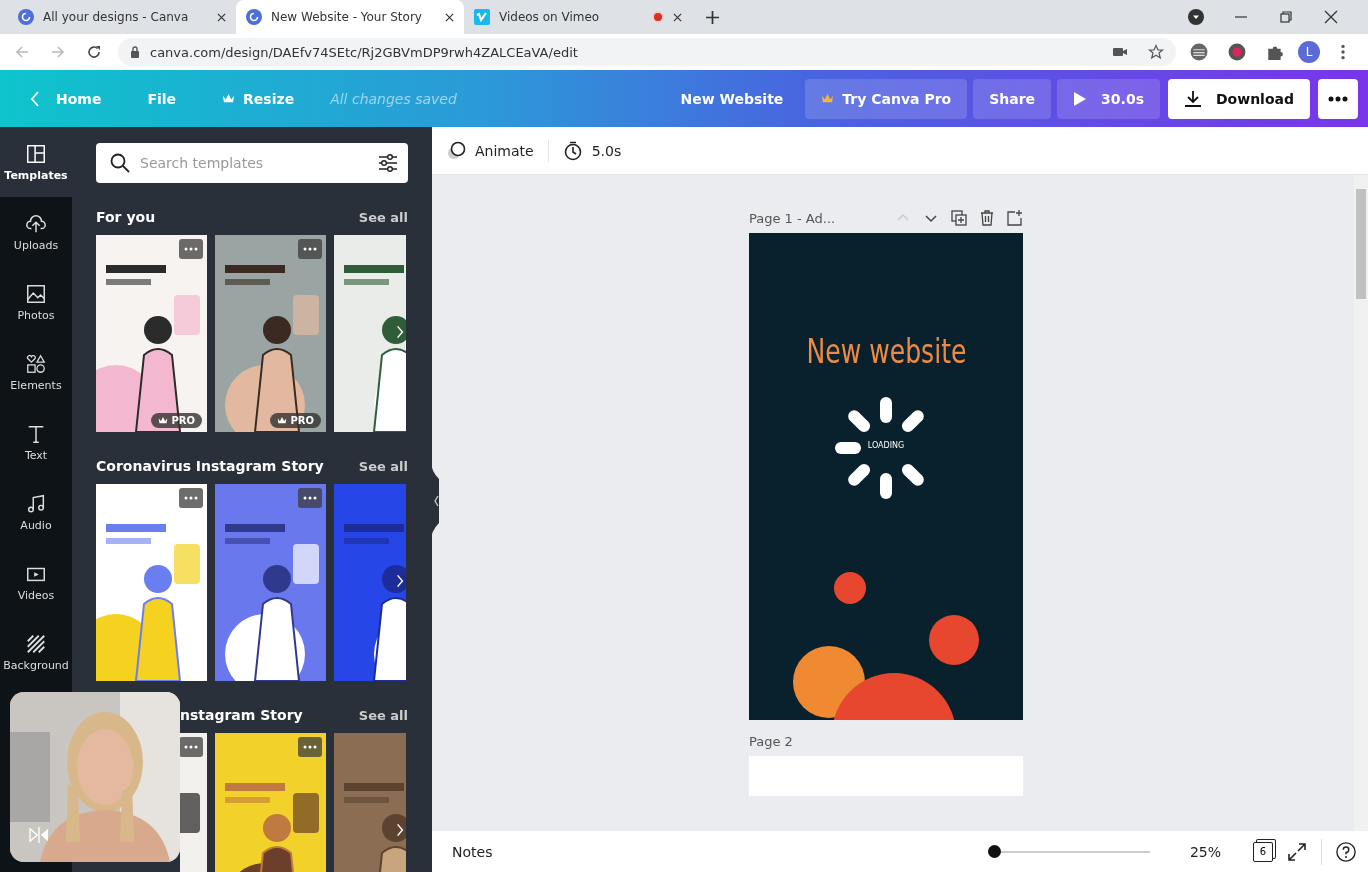  Describe the element at coordinates (36, 363) in the screenshot. I see `shapes-icon` at that location.